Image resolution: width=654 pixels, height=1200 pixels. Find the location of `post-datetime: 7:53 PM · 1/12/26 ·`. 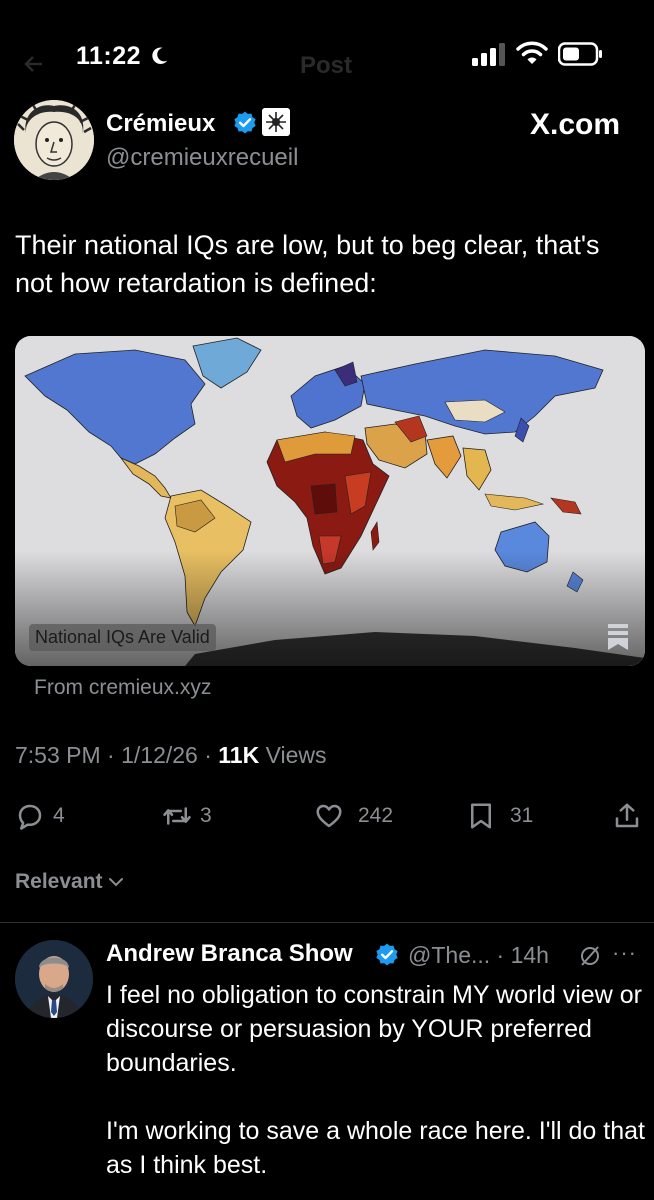

post-datetime: 7:53 PM · 1/12/26 · is located at coordinates (117, 755).